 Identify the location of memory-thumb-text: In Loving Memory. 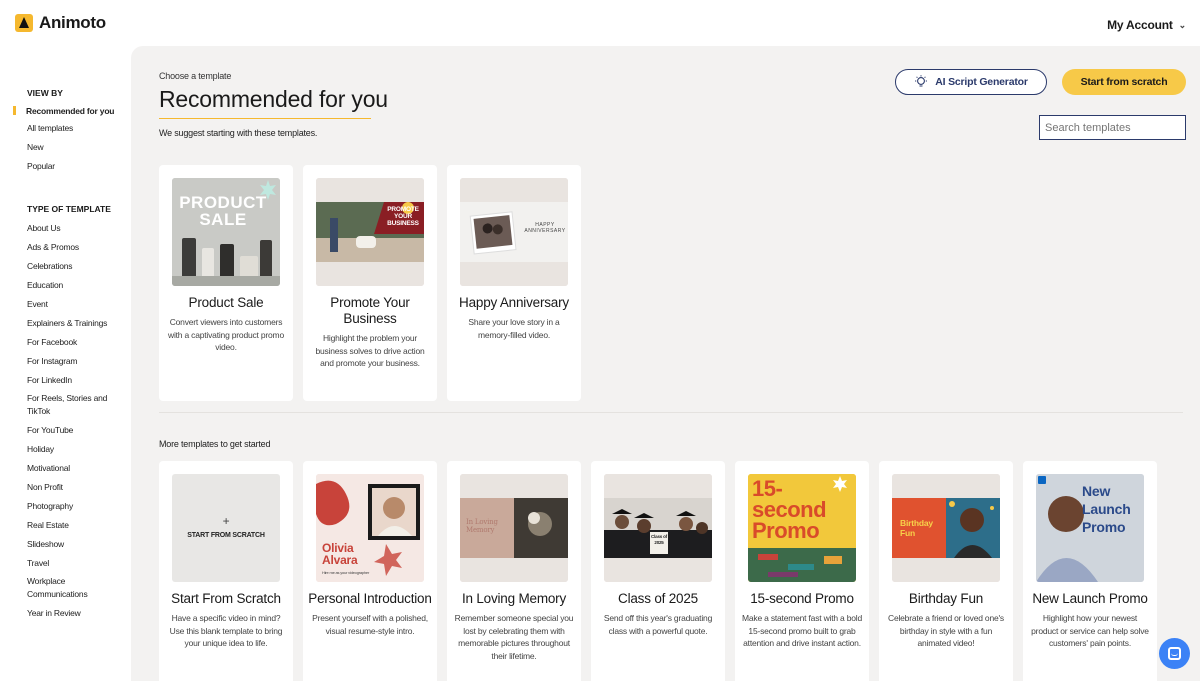
(482, 526).